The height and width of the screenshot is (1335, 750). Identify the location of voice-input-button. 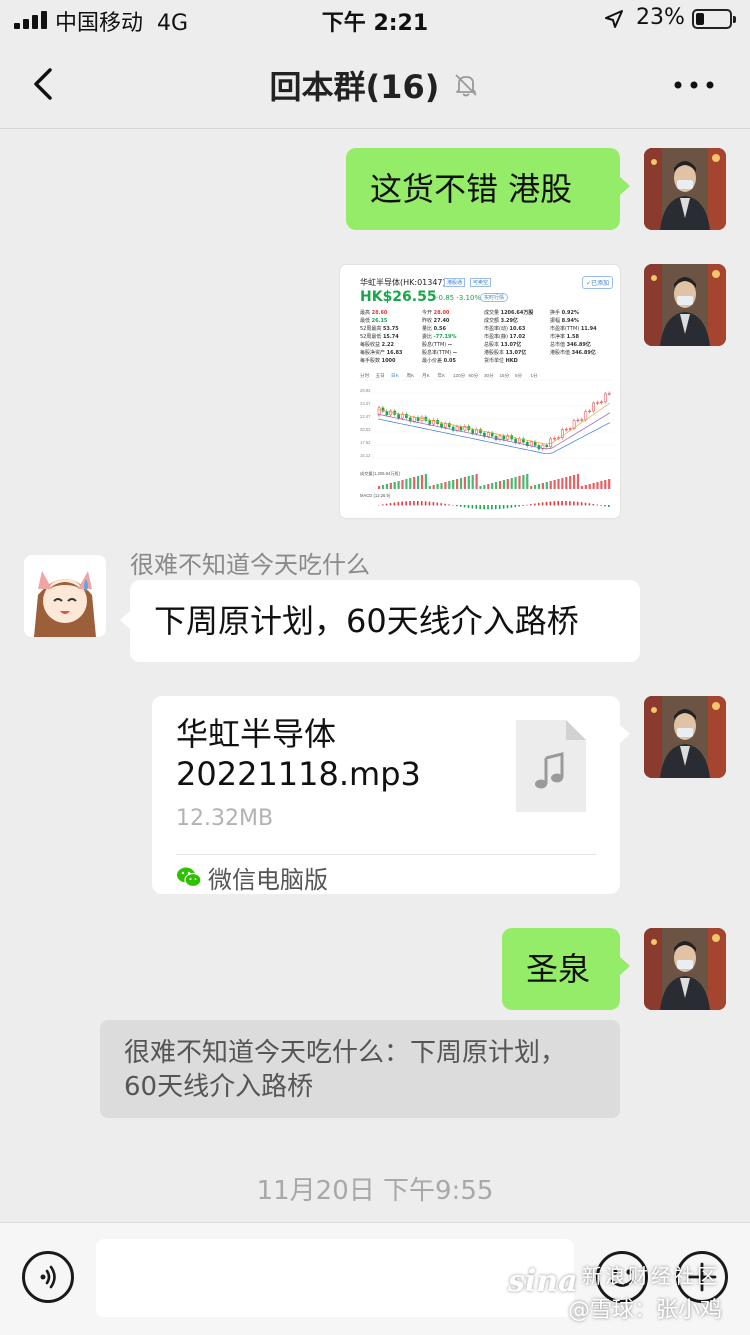
(48, 1277).